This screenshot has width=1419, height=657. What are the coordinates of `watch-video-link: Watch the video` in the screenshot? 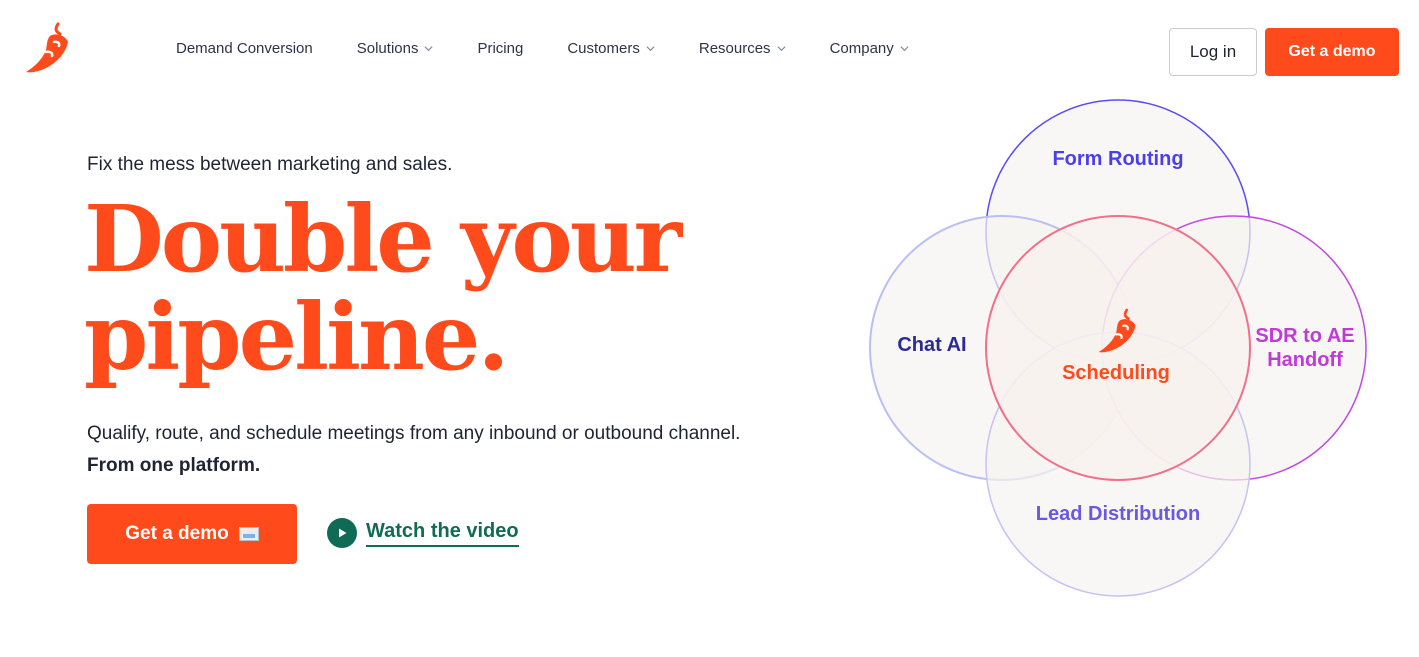 It's located at (423, 533).